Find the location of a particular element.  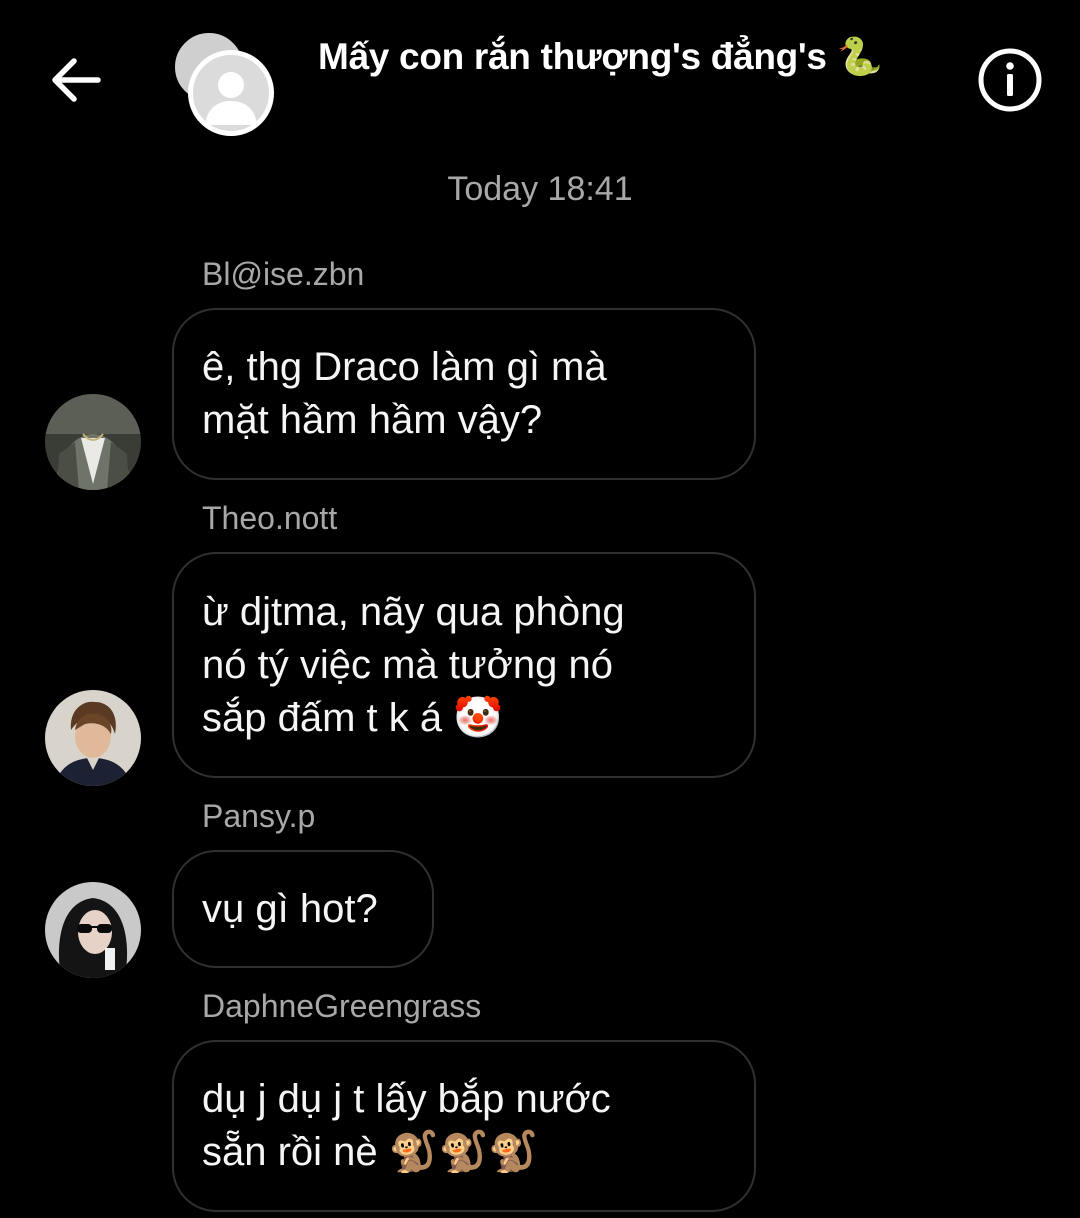

sender-name: DaphneGreengrass is located at coordinates (342, 1006).